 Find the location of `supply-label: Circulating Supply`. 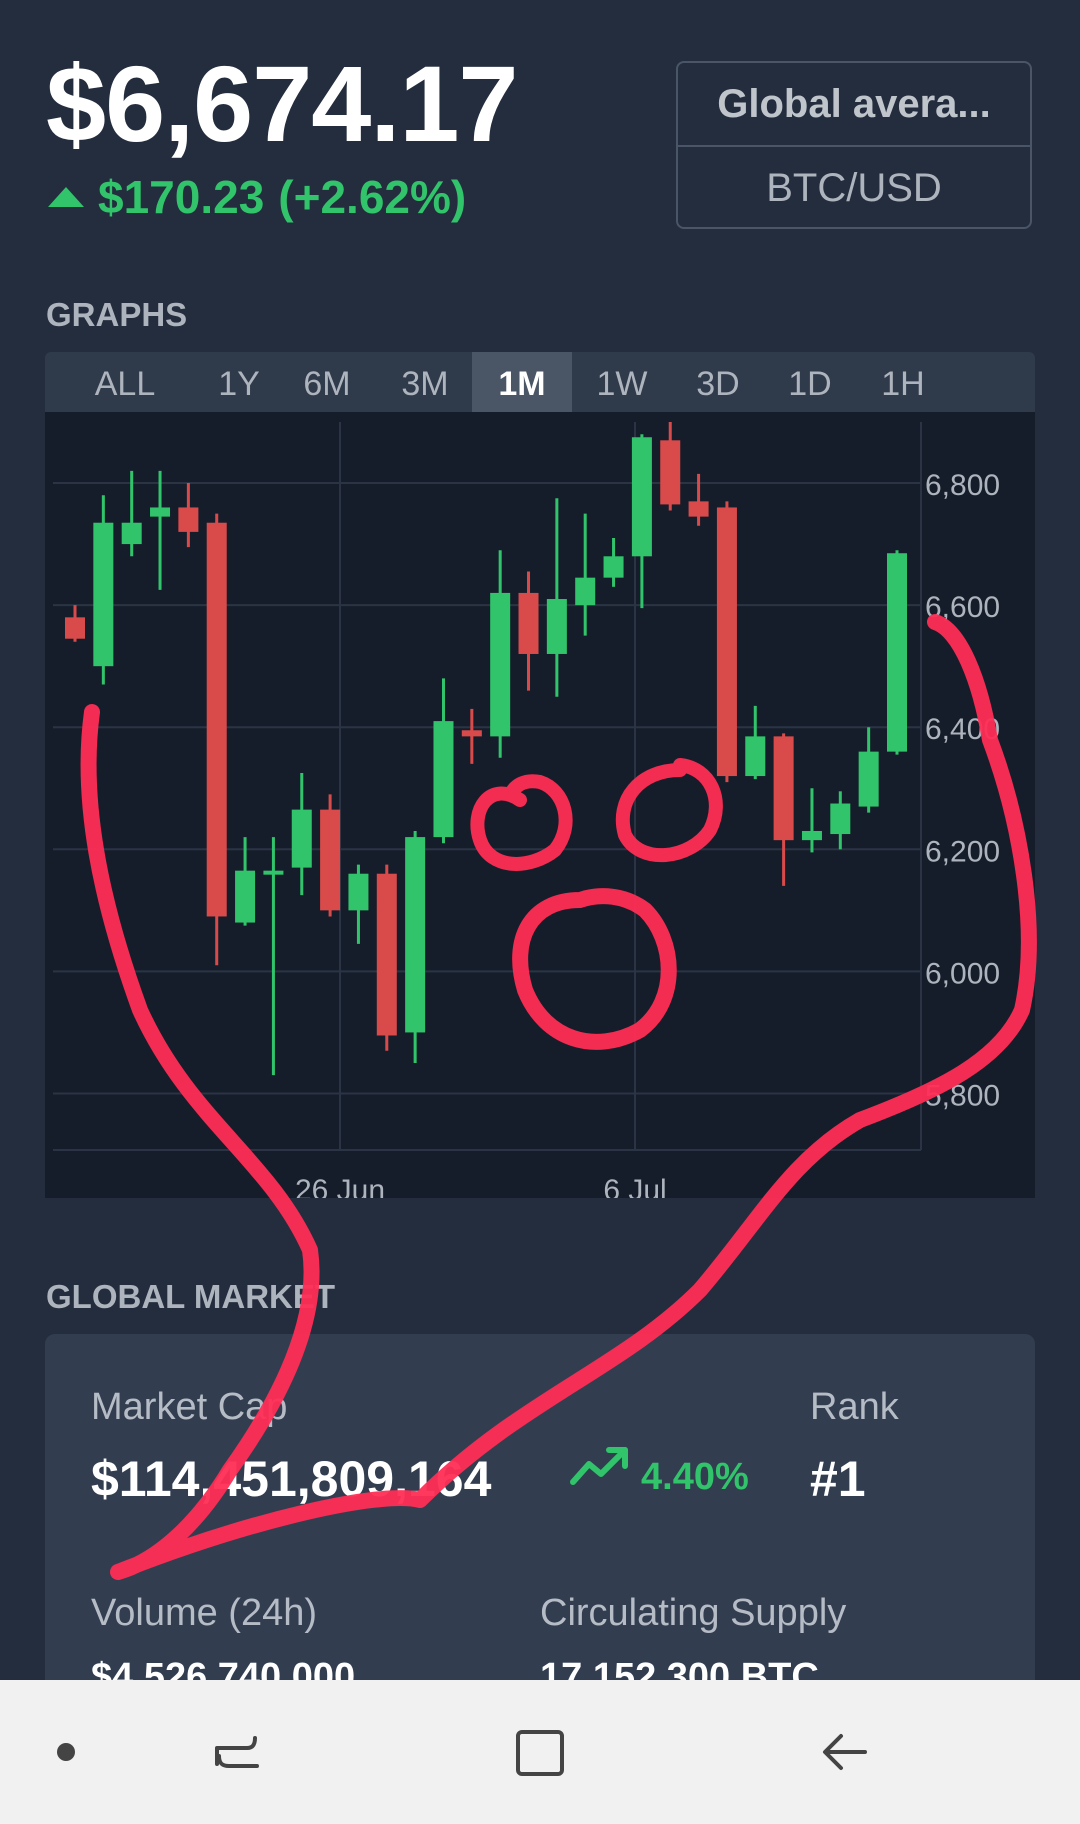

supply-label: Circulating Supply is located at coordinates (693, 1613).